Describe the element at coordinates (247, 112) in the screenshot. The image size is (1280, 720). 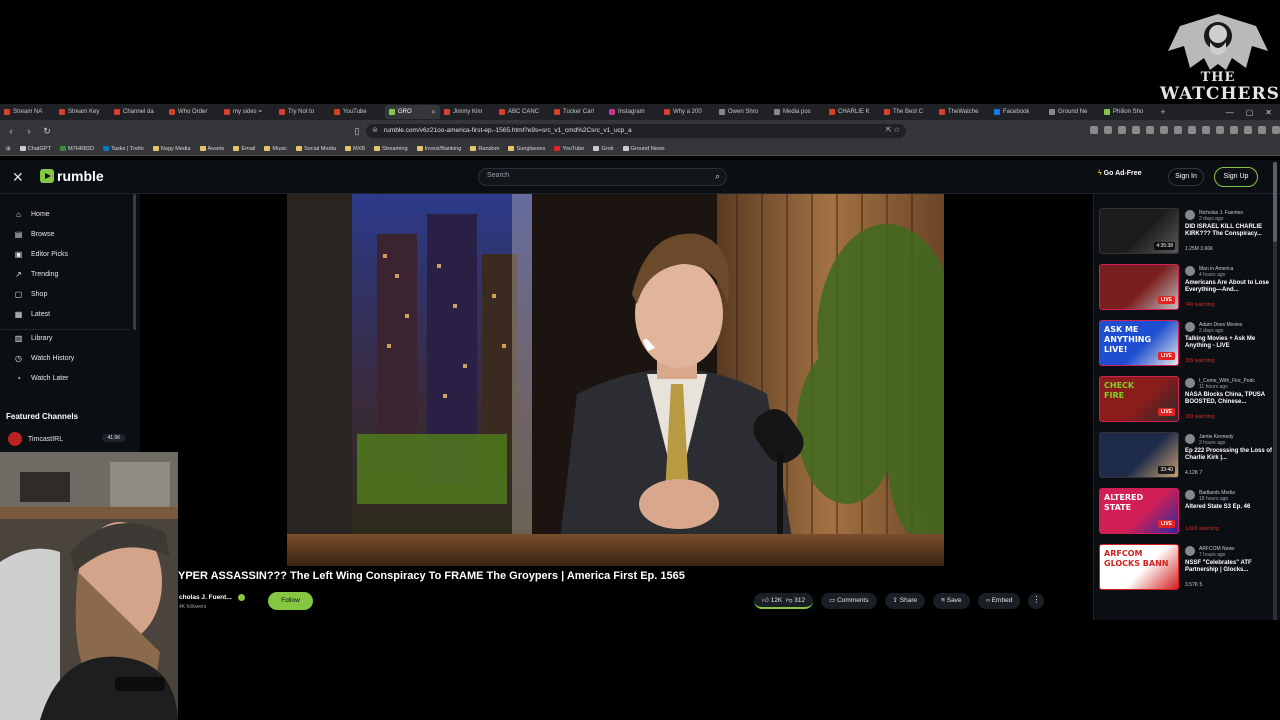
I see `browser-tab: my sides =` at that location.